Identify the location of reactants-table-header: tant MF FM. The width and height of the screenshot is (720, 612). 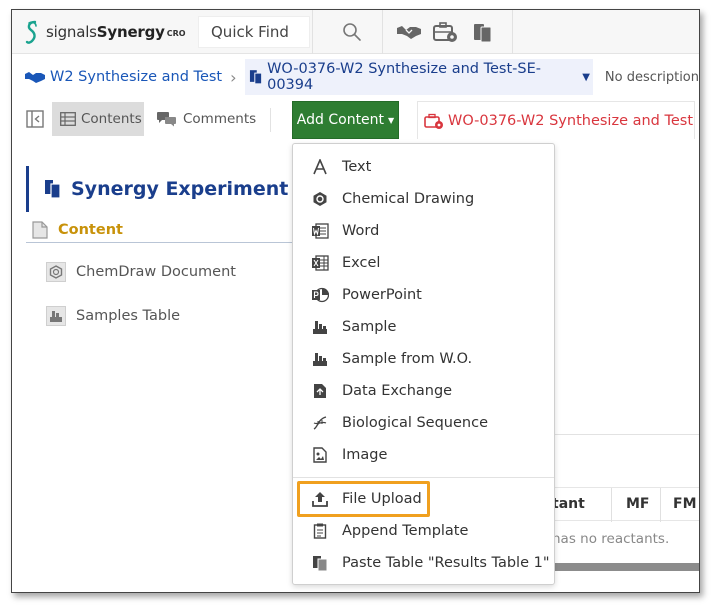
(625, 504).